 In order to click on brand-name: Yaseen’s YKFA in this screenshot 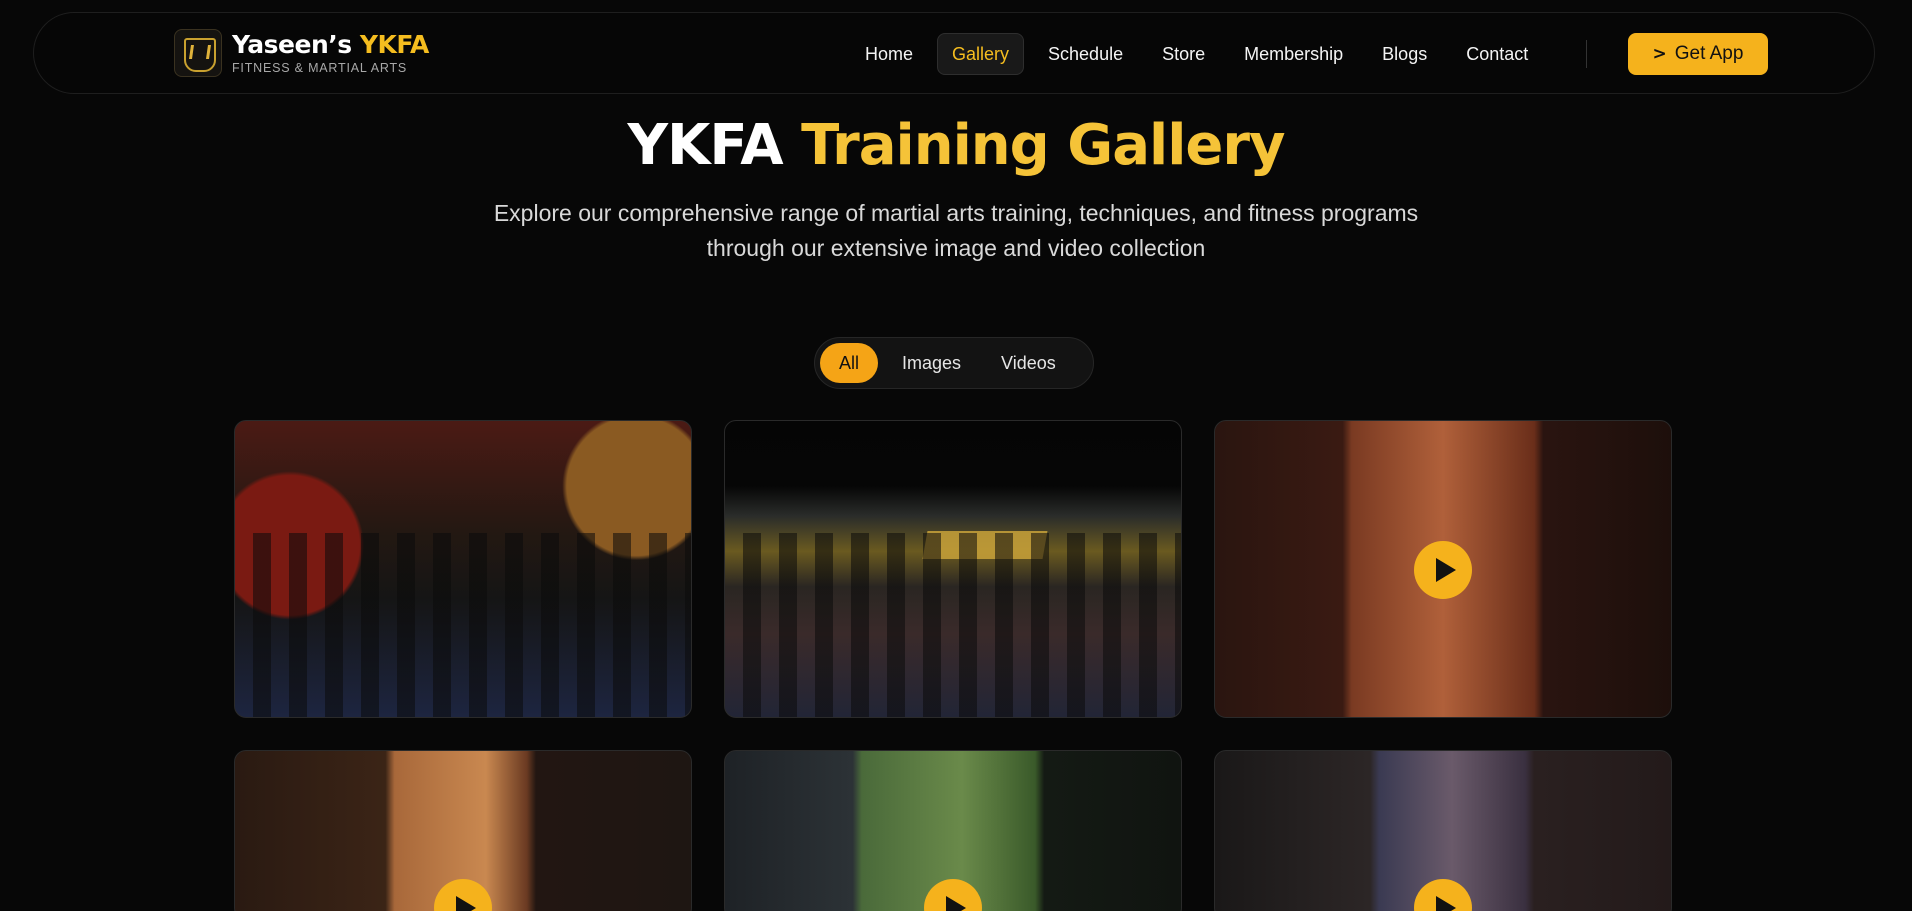, I will do `click(330, 45)`.